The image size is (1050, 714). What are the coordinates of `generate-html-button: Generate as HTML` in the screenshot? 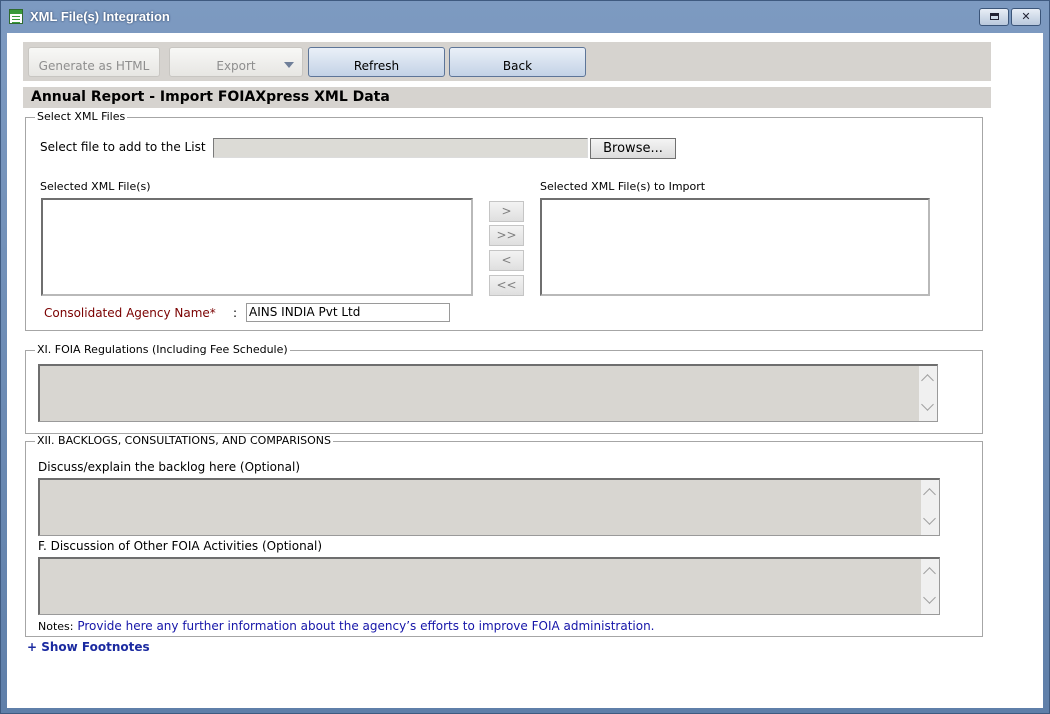 It's located at (94, 62).